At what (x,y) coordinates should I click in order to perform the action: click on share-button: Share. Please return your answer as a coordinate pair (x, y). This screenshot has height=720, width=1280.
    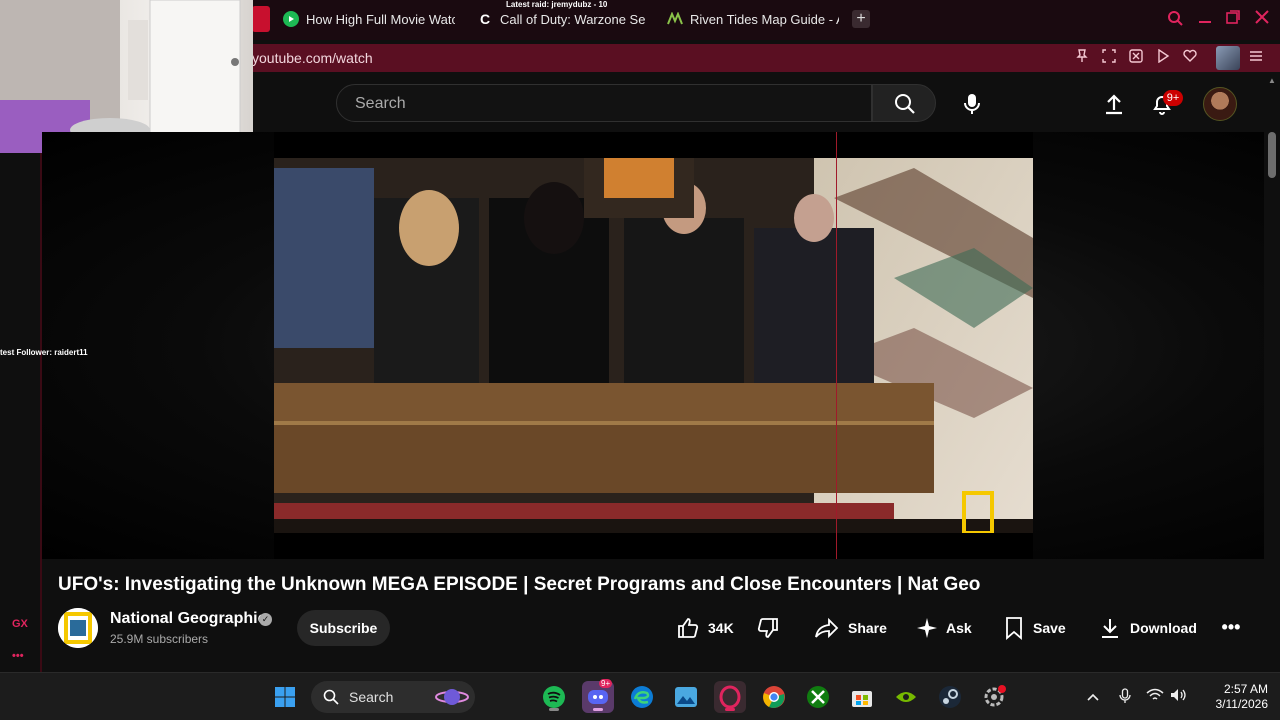
    Looking at the image, I should click on (850, 628).